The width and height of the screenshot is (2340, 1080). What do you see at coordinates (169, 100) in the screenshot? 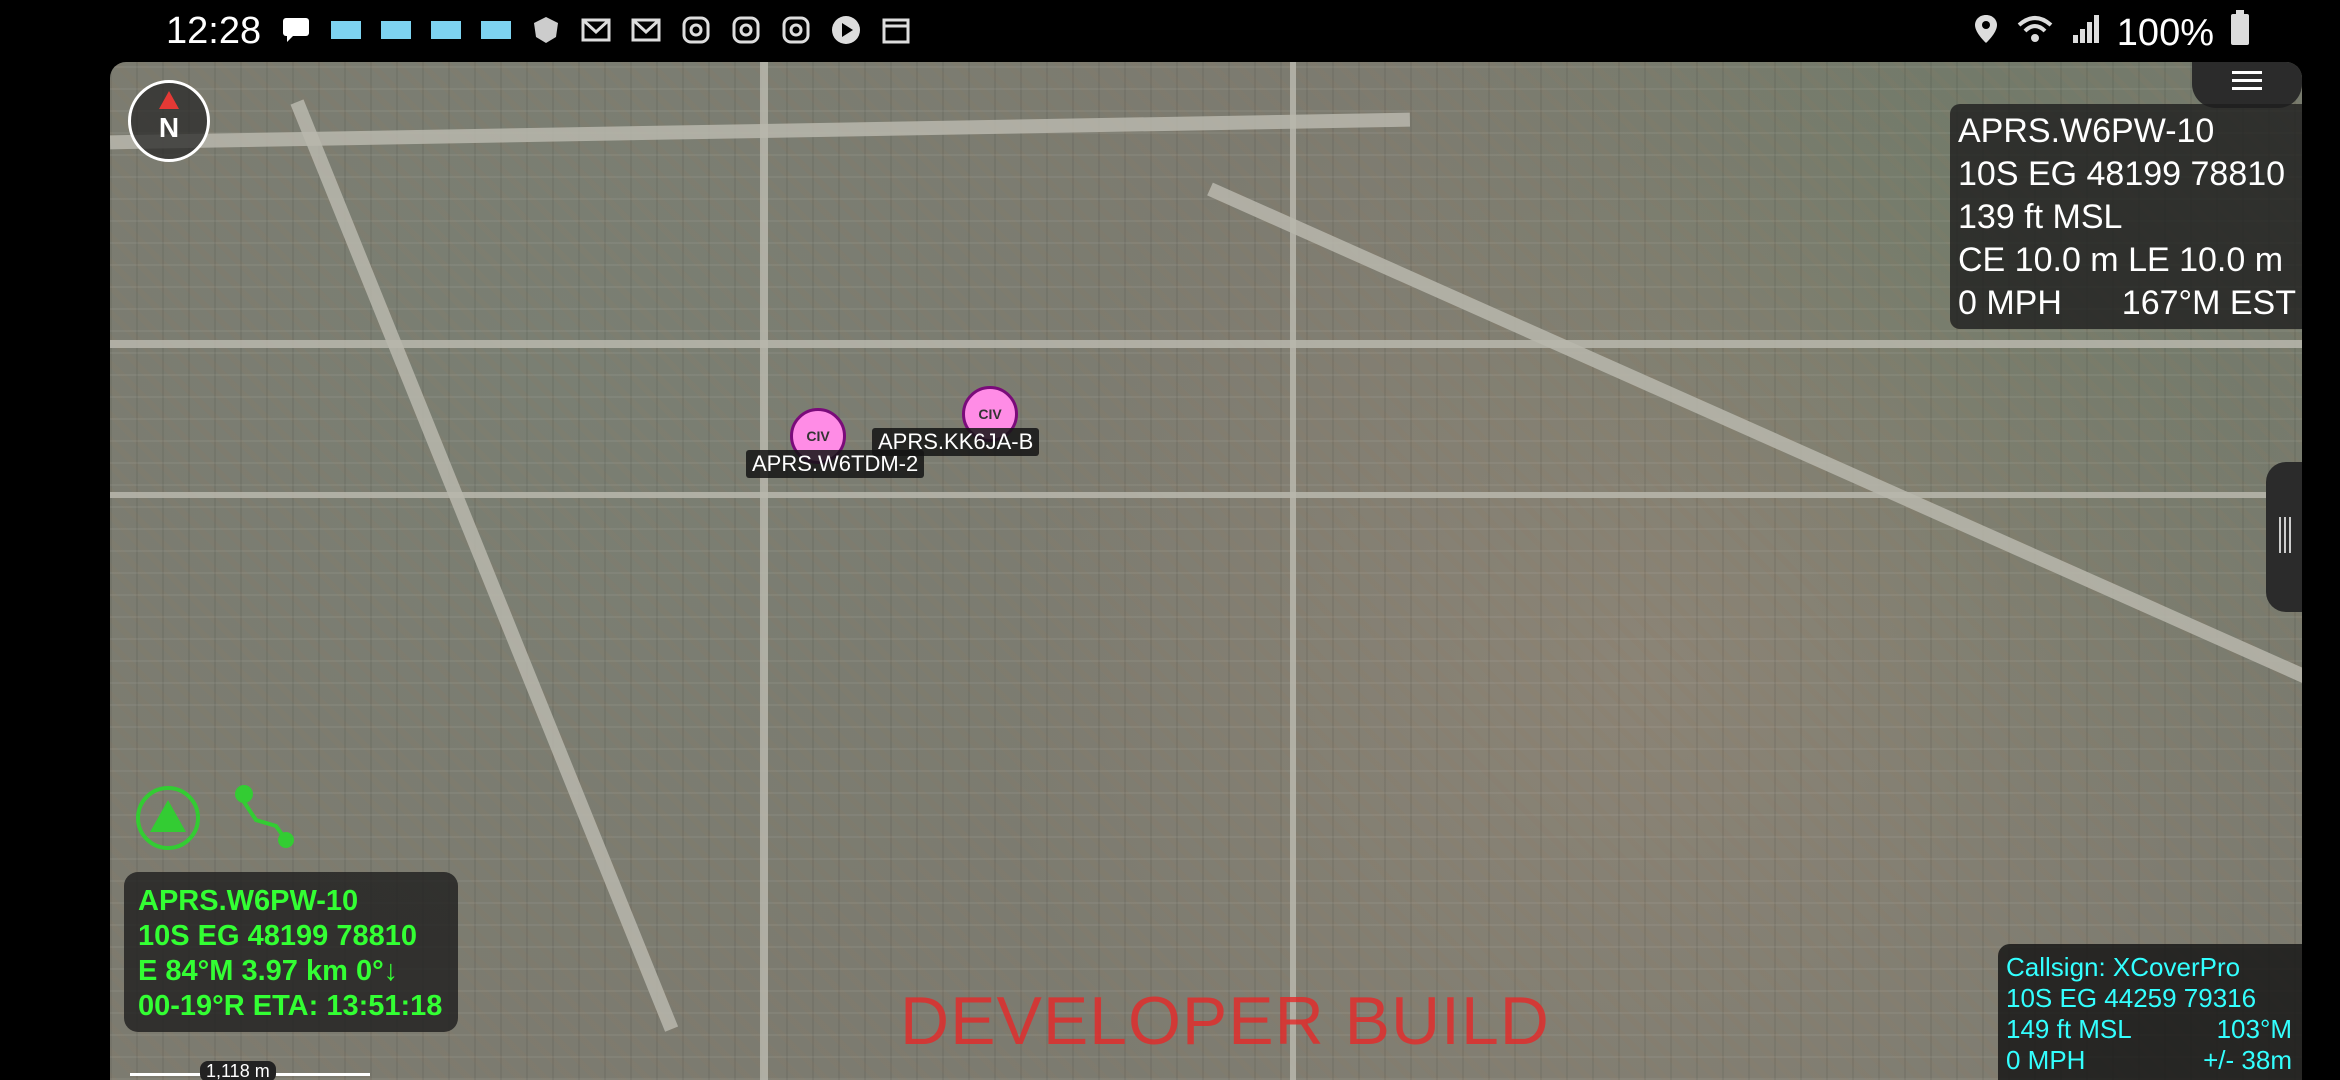
I see `compass-needle-icon` at bounding box center [169, 100].